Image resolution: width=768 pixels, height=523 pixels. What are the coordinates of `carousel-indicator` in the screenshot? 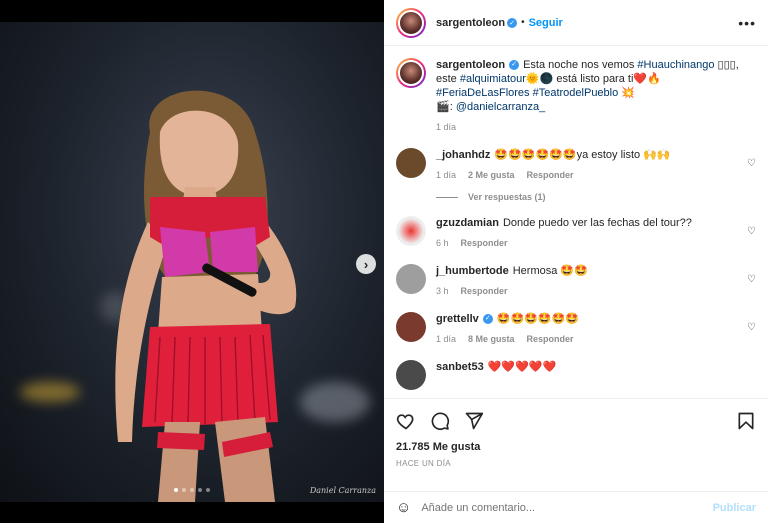 It's located at (192, 490).